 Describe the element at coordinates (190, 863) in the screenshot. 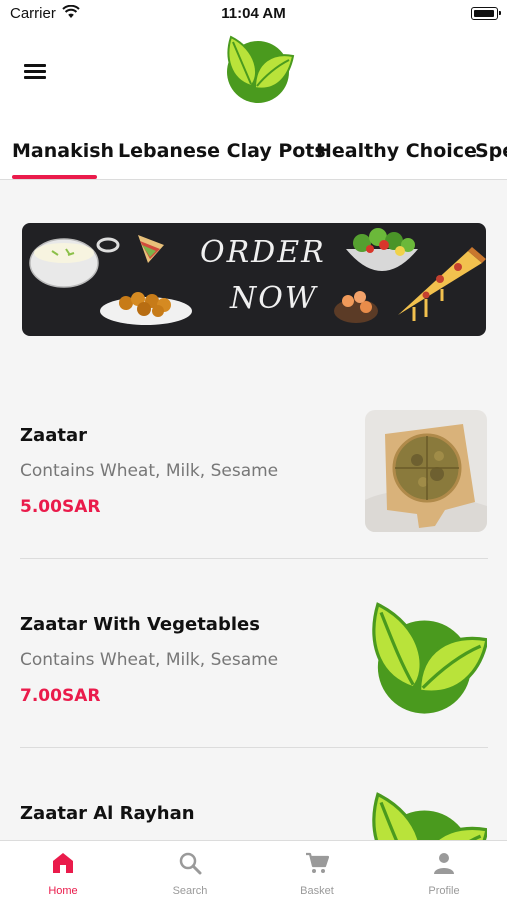

I see `search-icon` at that location.